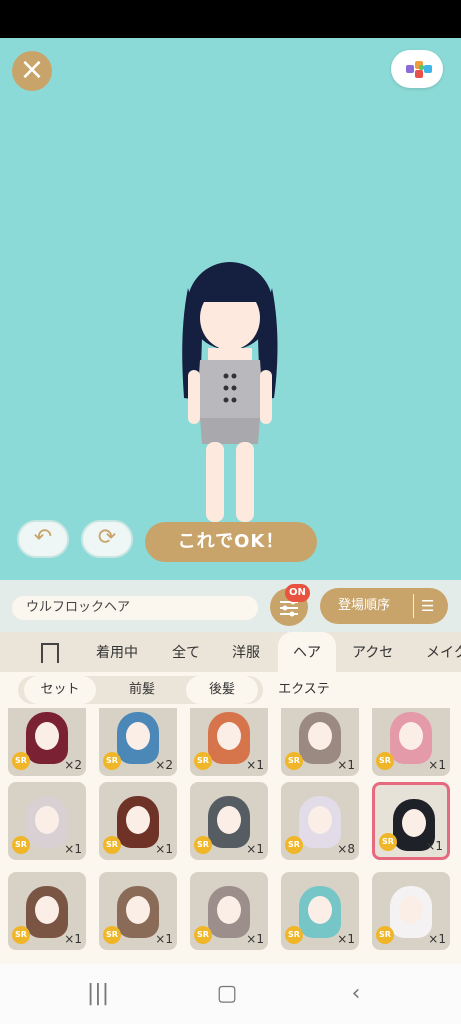  What do you see at coordinates (230, 19) in the screenshot?
I see `status-bar` at bounding box center [230, 19].